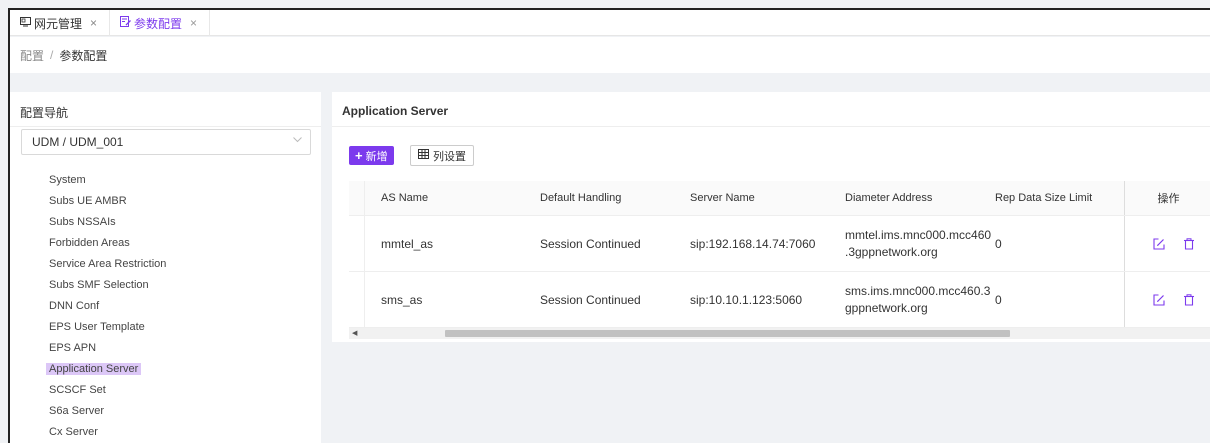 The width and height of the screenshot is (1210, 443). I want to click on nav-item-dnn-conf: DNN Conf, so click(107, 306).